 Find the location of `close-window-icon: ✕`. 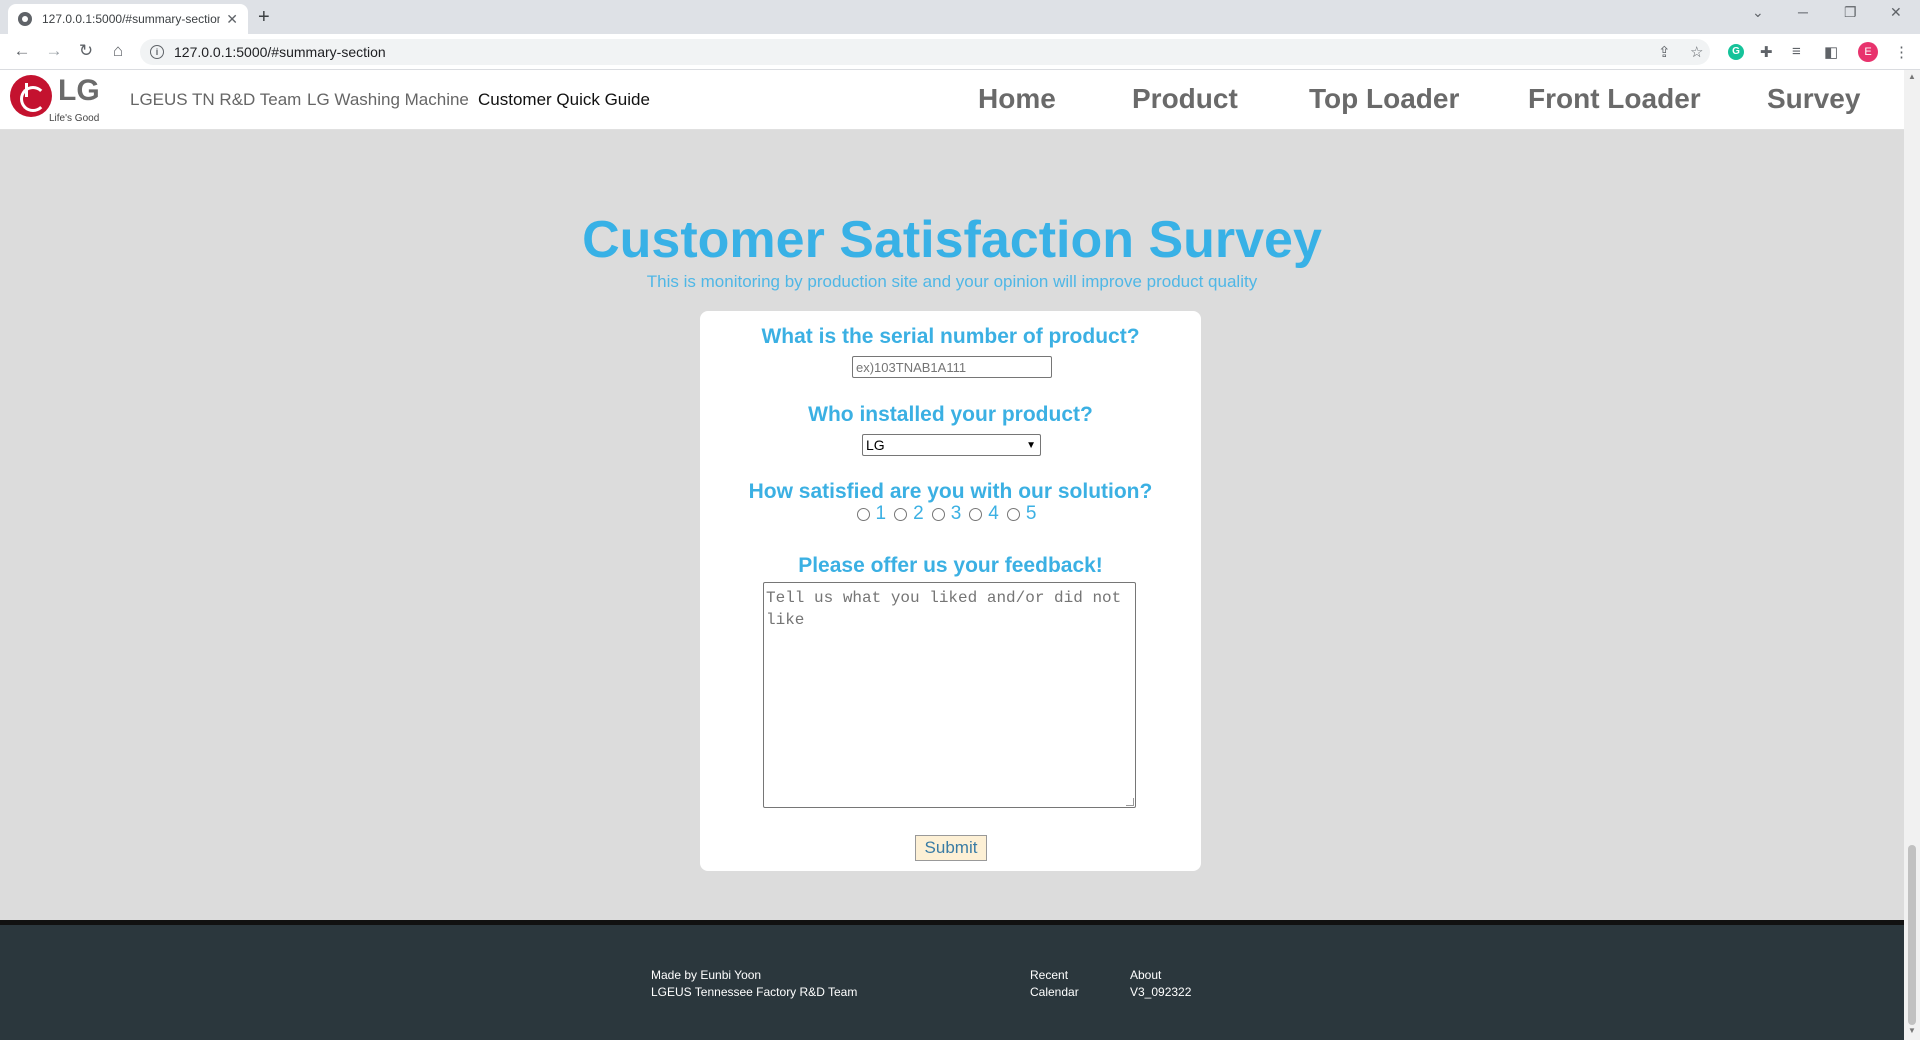

close-window-icon: ✕ is located at coordinates (1896, 12).